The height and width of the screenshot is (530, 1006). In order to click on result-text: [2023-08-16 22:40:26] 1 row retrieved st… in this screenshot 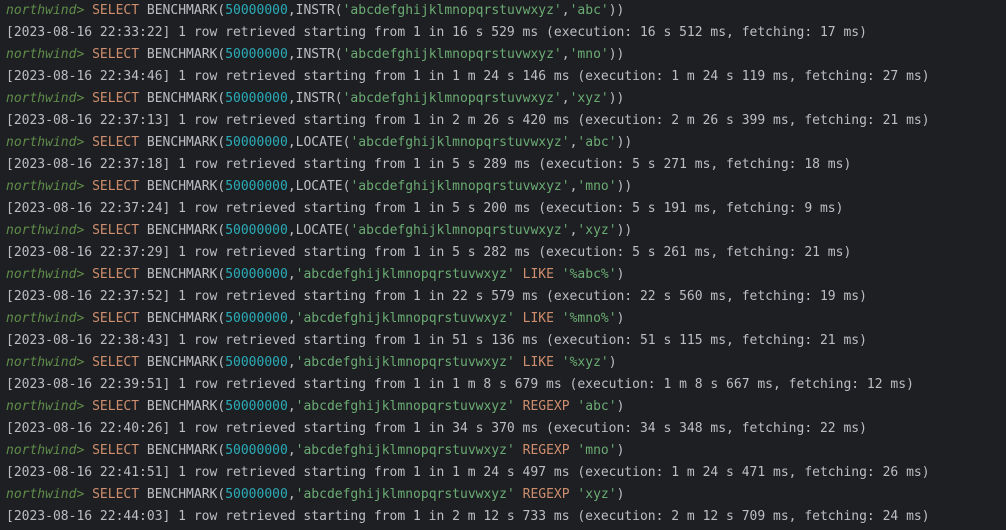, I will do `click(436, 428)`.